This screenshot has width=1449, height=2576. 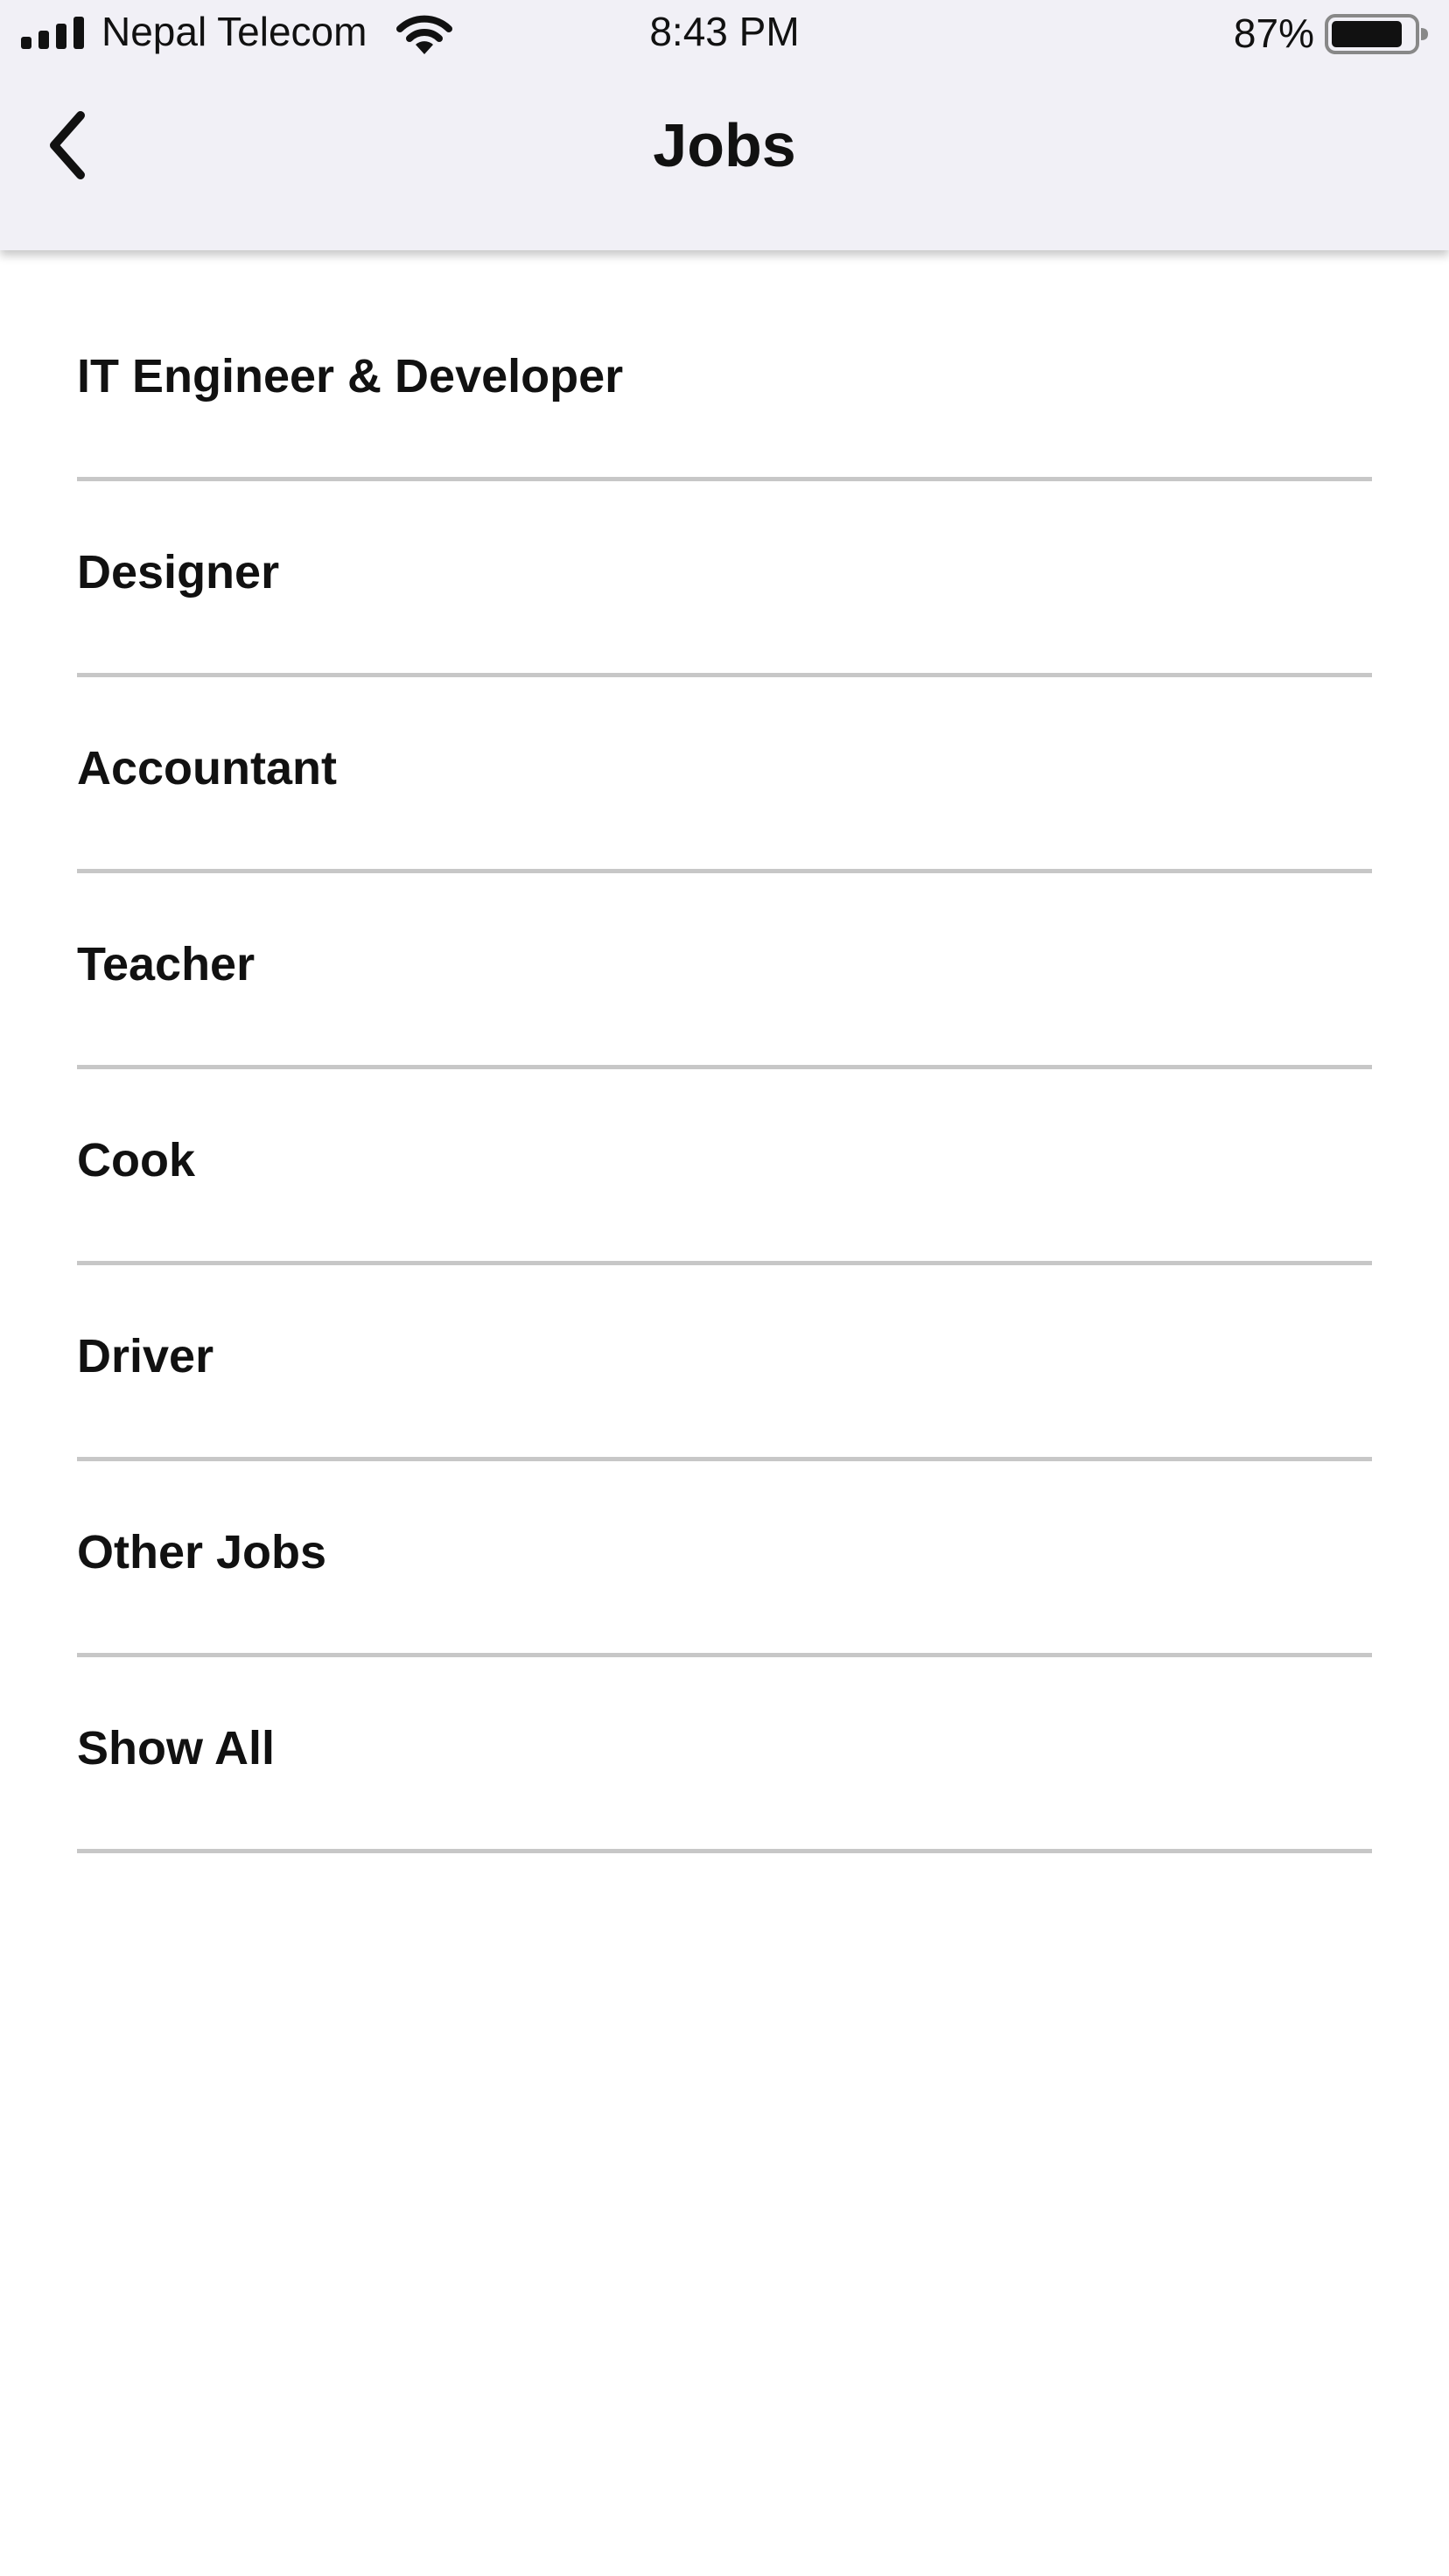 What do you see at coordinates (202, 1551) in the screenshot?
I see `list-item-label: Other Jobs` at bounding box center [202, 1551].